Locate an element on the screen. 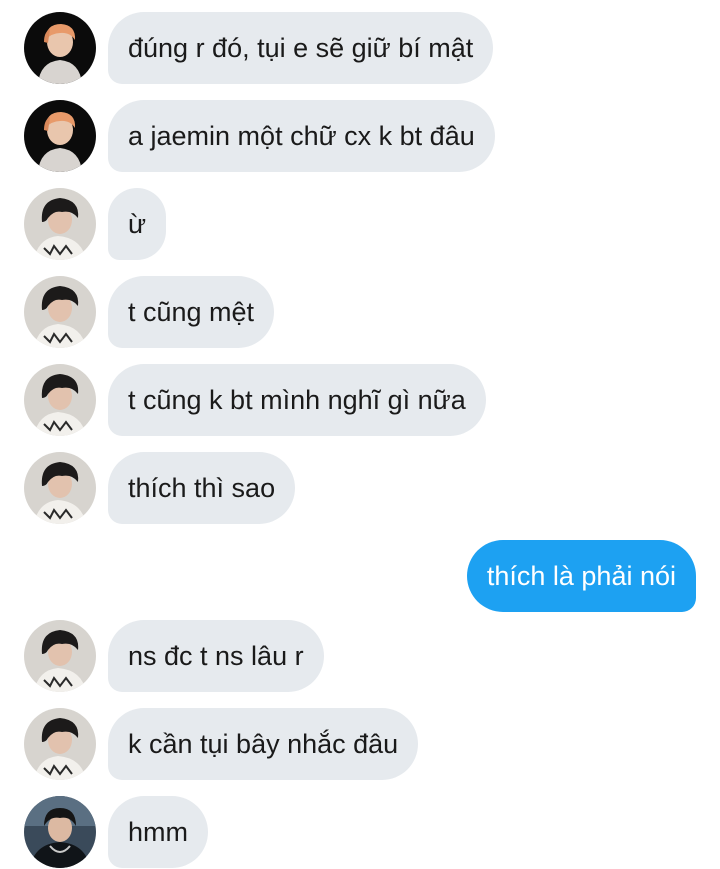 Image resolution: width=720 pixels, height=869 pixels. message-bubble: thích thì sao is located at coordinates (202, 488).